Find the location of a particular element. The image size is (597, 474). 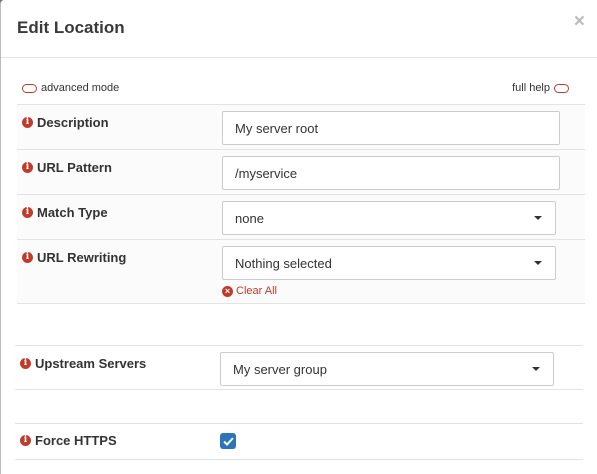

url-rewriting-label-group: i URL Rewriting is located at coordinates (74, 257).